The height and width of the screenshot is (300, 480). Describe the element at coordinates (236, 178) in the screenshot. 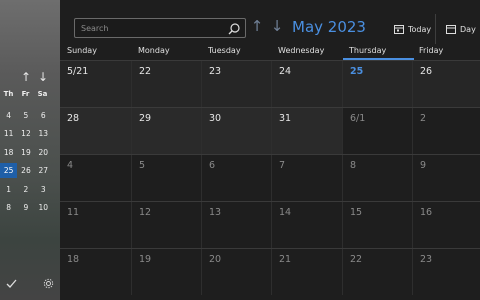

I see `day-cell: 6` at that location.